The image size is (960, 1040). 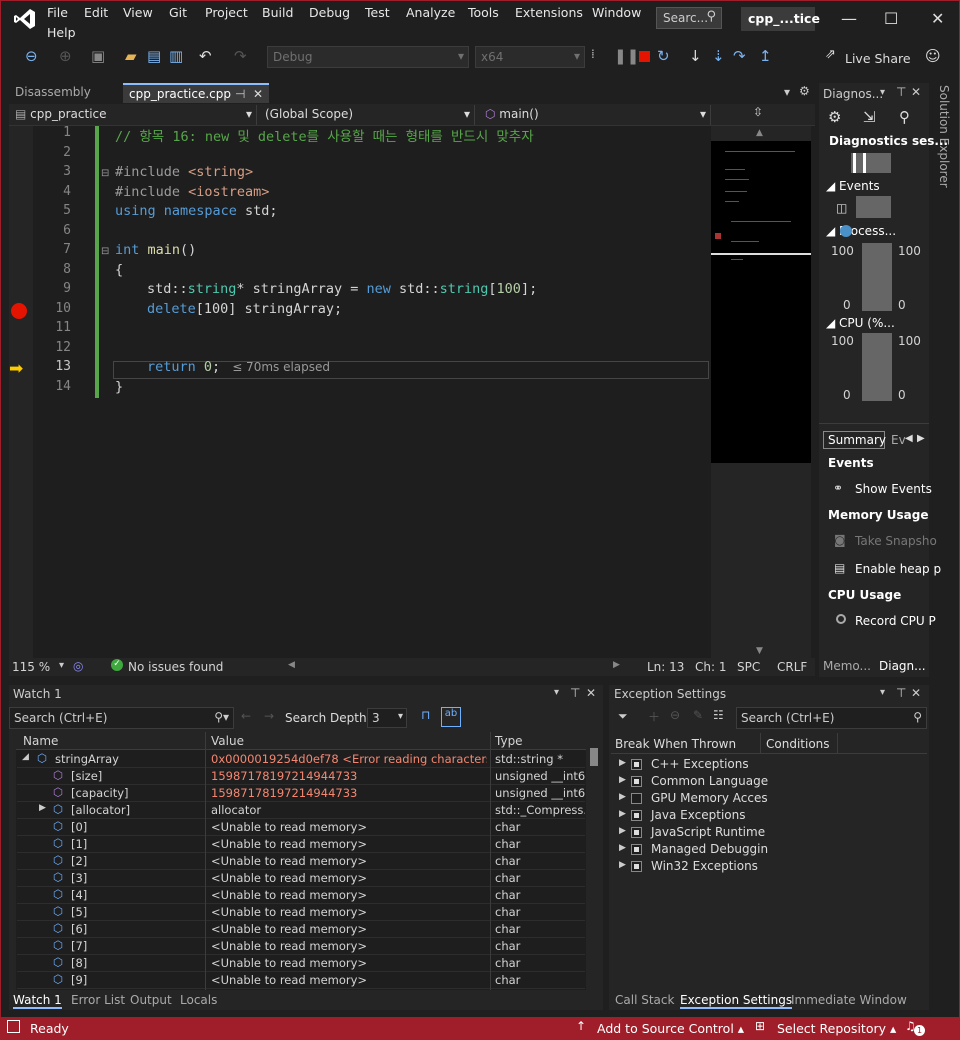 What do you see at coordinates (591, 693) in the screenshot?
I see `watch-close-icon: ✕` at bounding box center [591, 693].